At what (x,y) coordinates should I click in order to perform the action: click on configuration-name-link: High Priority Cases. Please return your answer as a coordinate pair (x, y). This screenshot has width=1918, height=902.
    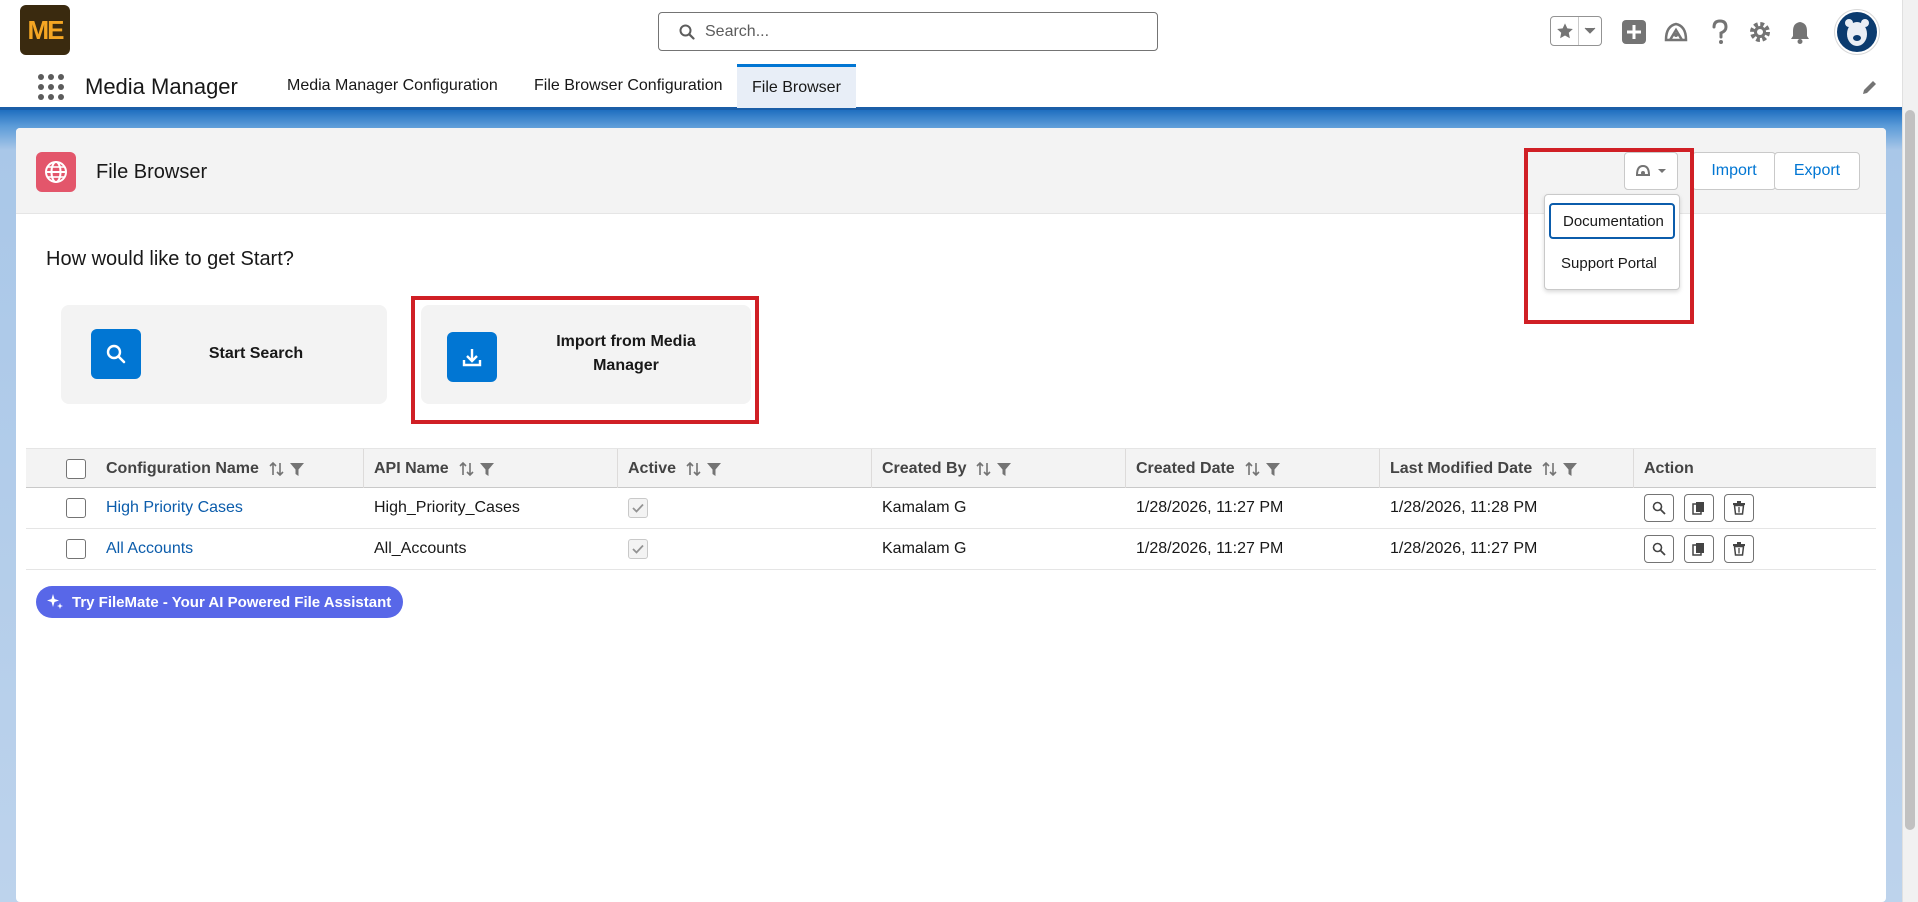
    Looking at the image, I should click on (169, 508).